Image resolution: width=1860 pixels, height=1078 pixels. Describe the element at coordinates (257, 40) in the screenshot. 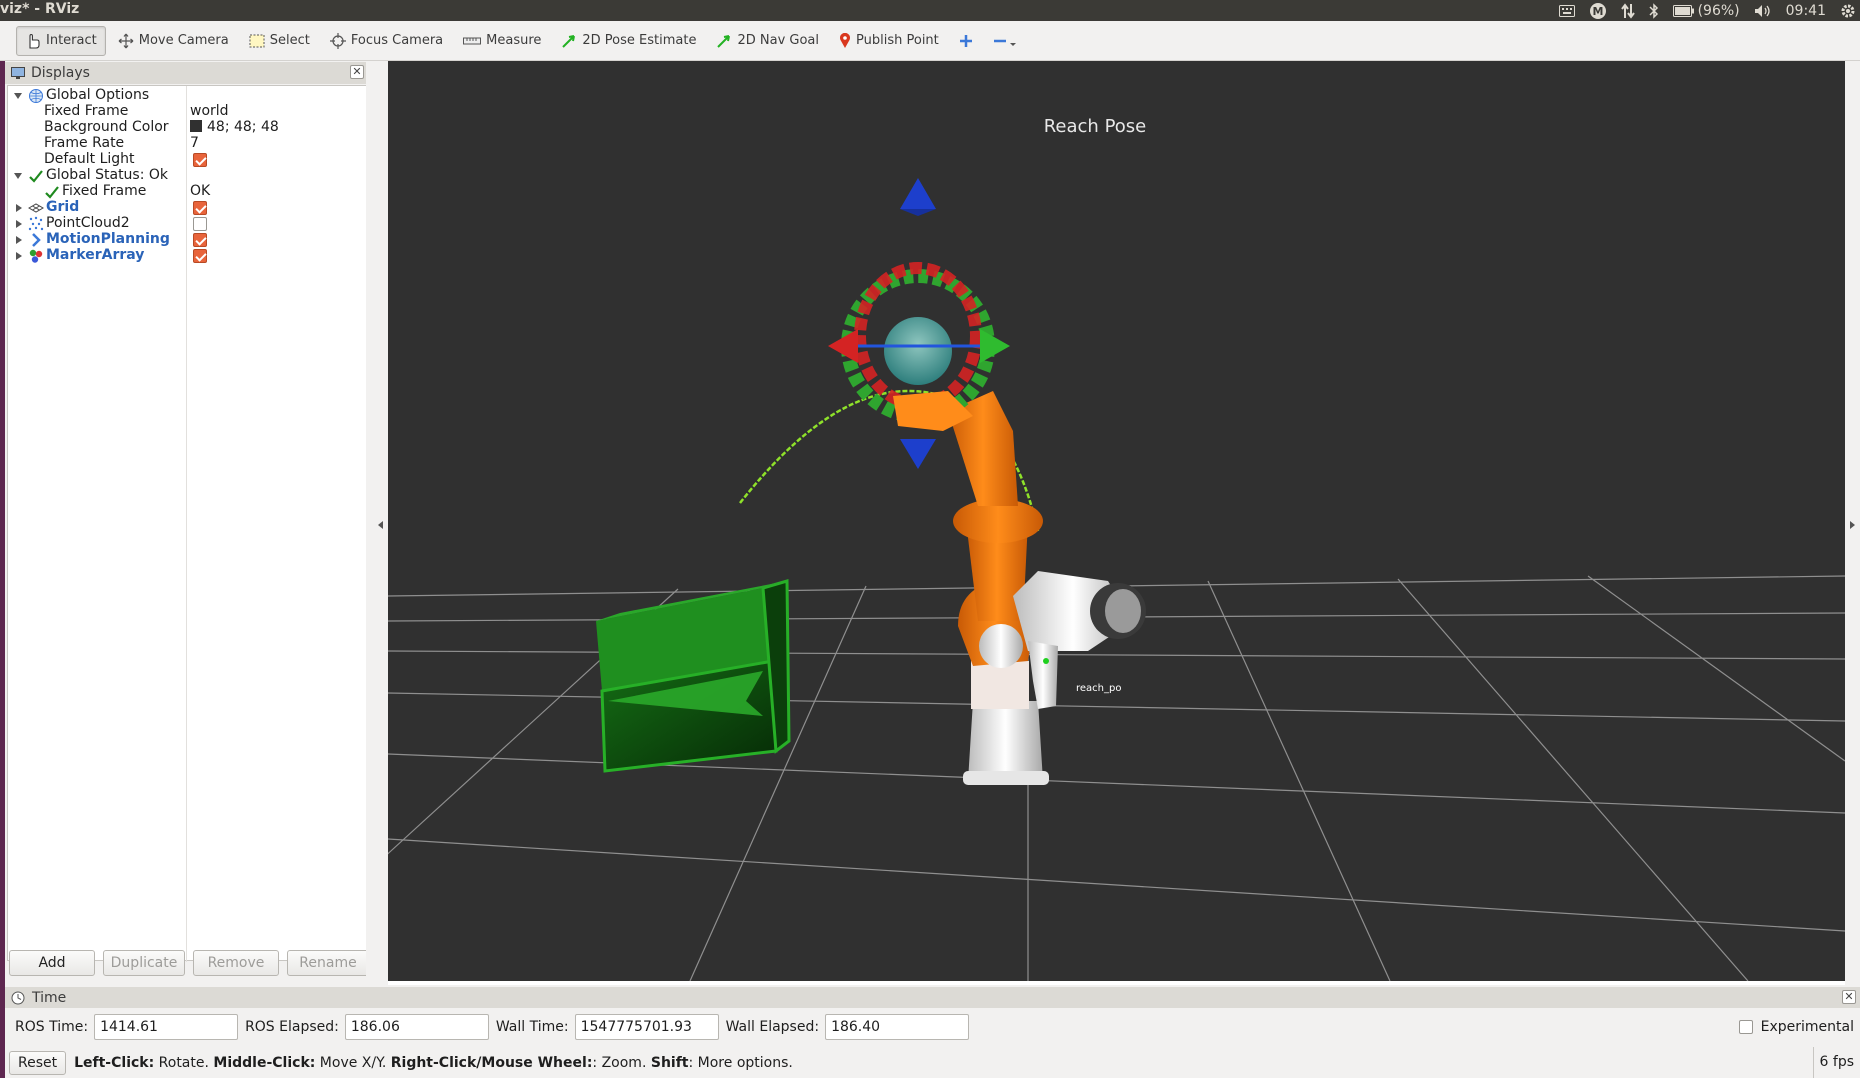

I see `select-box-icon` at that location.